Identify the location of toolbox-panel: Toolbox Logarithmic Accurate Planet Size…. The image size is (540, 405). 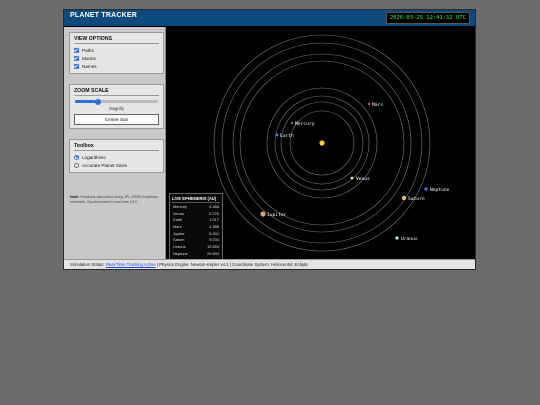
(116, 156).